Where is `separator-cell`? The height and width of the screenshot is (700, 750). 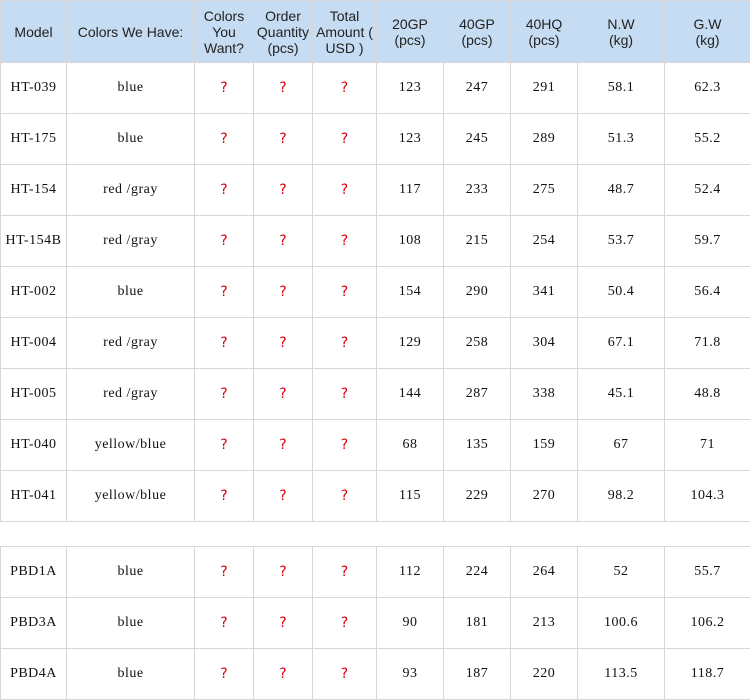
separator-cell is located at coordinates (375, 534).